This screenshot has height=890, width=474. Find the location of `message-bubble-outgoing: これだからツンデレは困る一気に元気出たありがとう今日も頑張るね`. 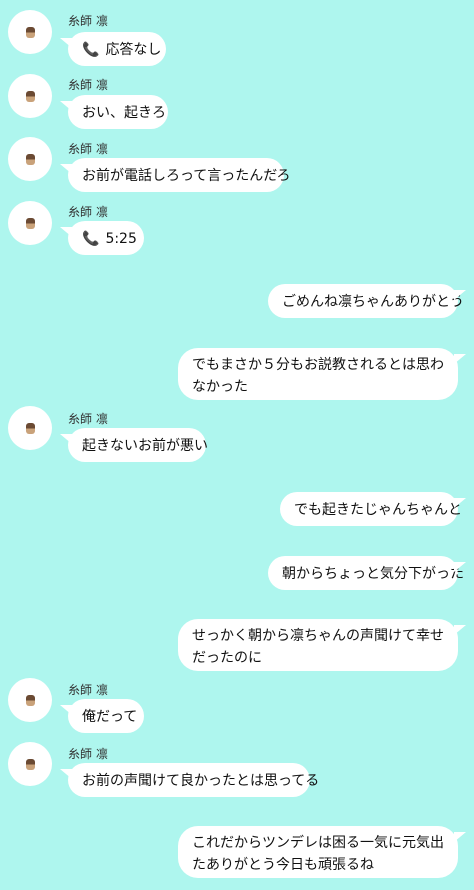

message-bubble-outgoing: これだからツンデレは困る一気に元気出たありがとう今日も頑張るね is located at coordinates (322, 852).